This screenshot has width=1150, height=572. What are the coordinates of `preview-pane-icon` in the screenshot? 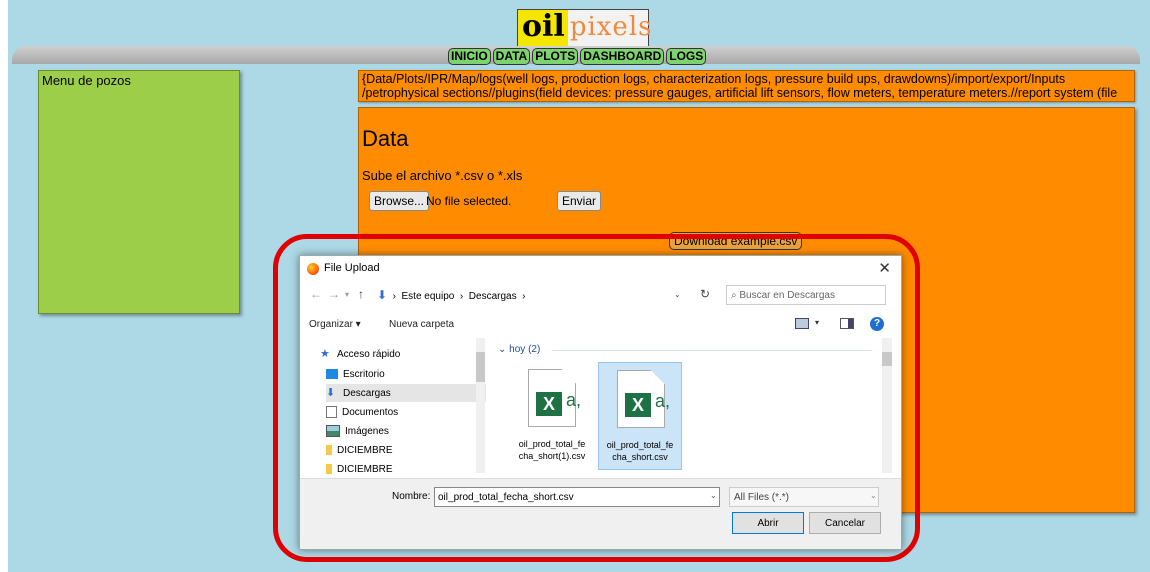 It's located at (847, 323).